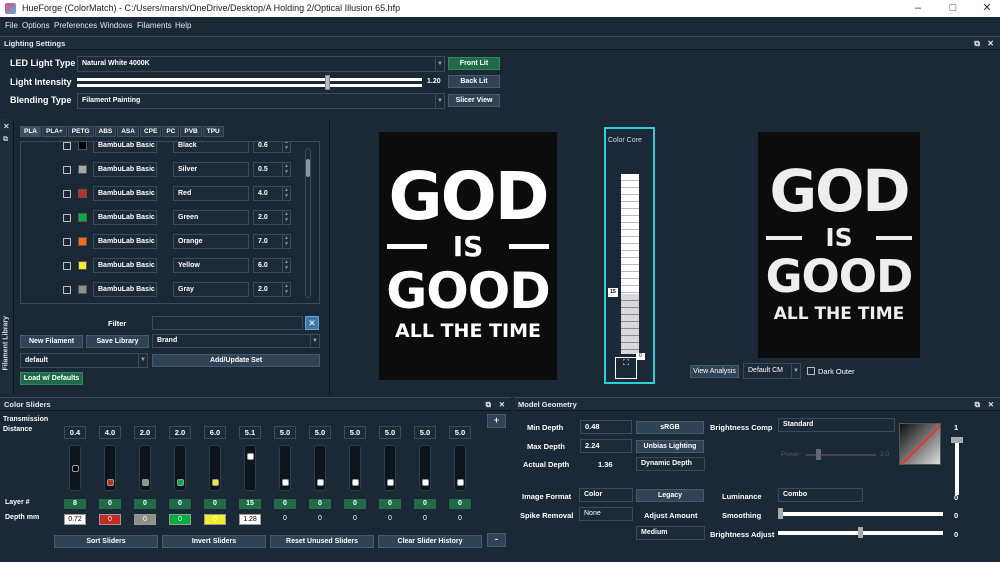  Describe the element at coordinates (36, 25) in the screenshot. I see `menu-options: Options` at that location.